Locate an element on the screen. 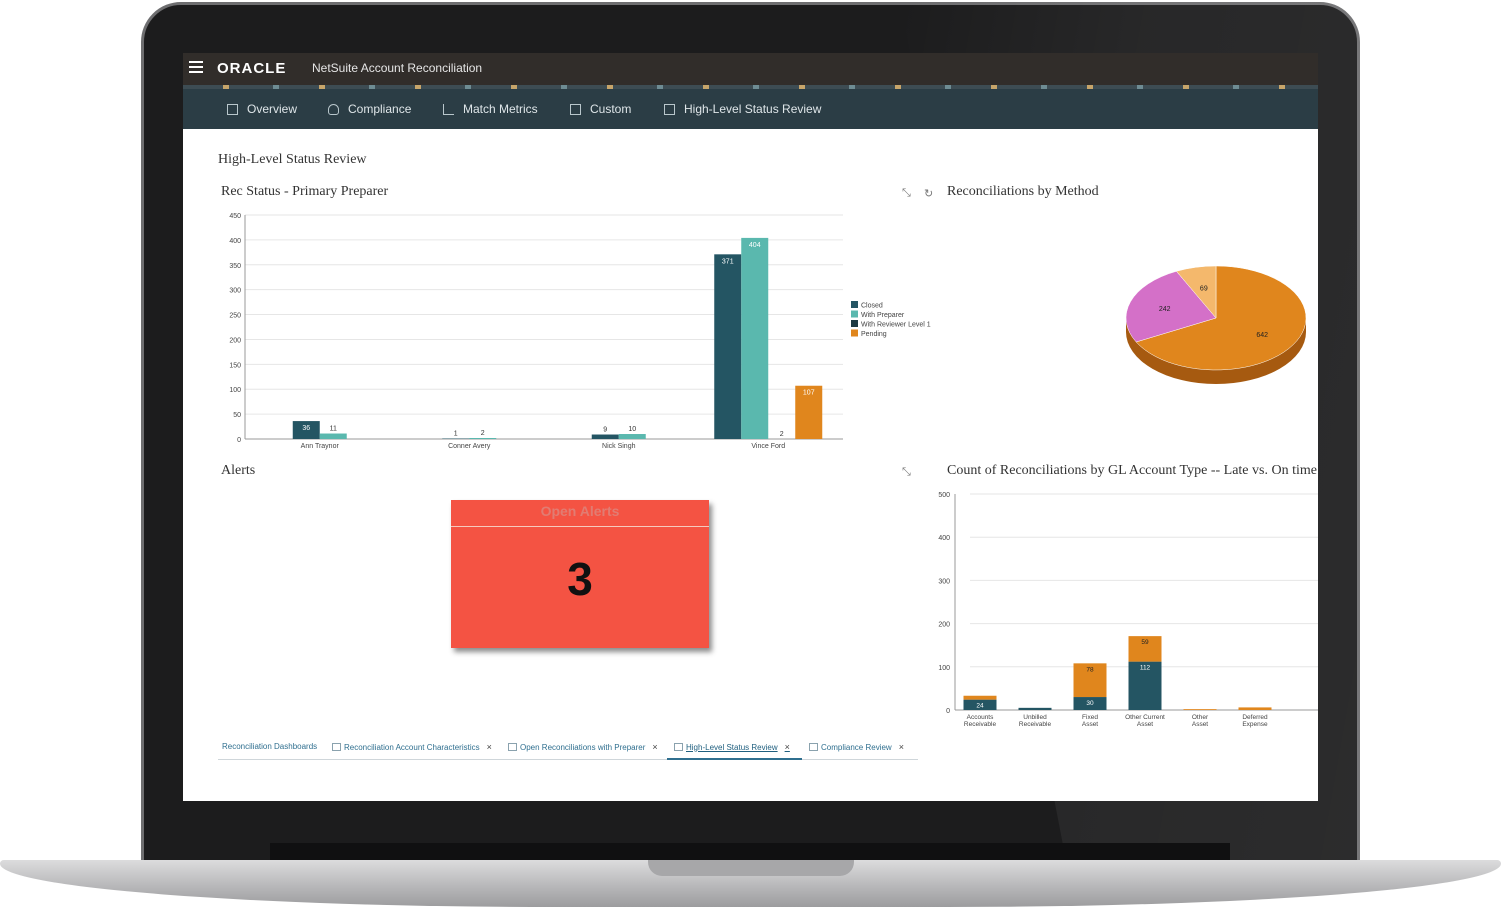 This screenshot has width=1501, height=907. tab-label: Open Reconciliations with Preparer is located at coordinates (583, 747).